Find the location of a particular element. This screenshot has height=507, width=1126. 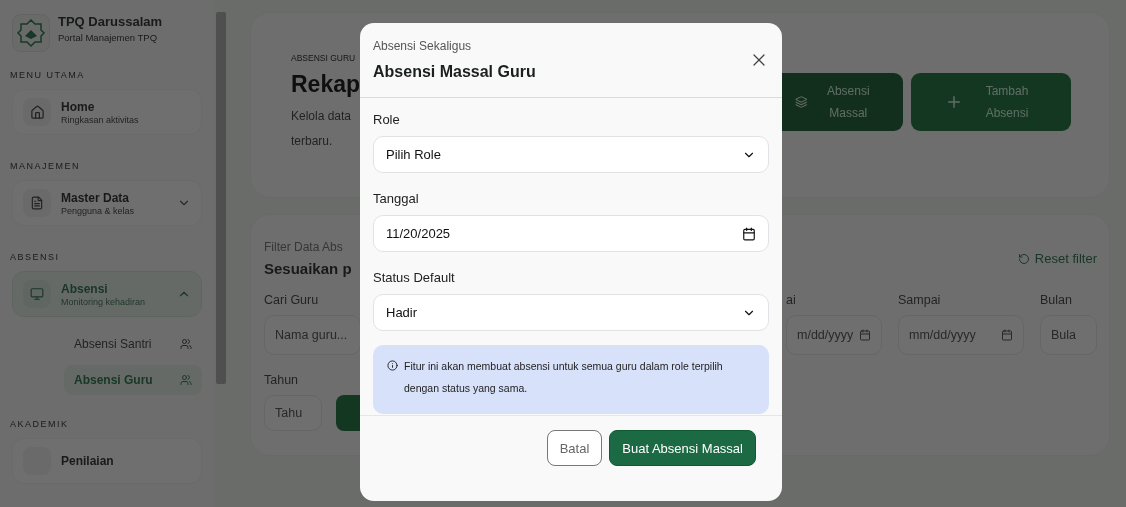

plus-icon is located at coordinates (954, 102).